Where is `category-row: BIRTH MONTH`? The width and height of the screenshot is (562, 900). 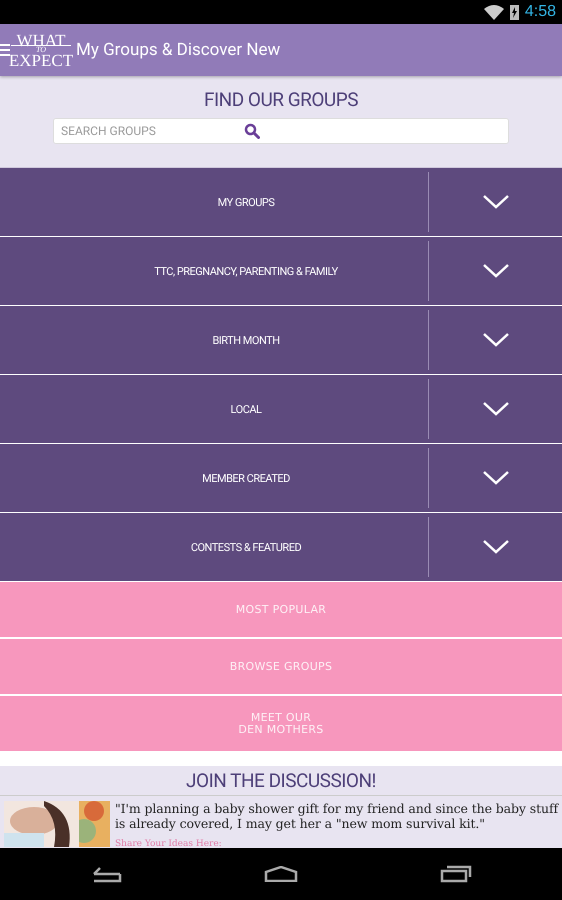
category-row: BIRTH MONTH is located at coordinates (281, 340).